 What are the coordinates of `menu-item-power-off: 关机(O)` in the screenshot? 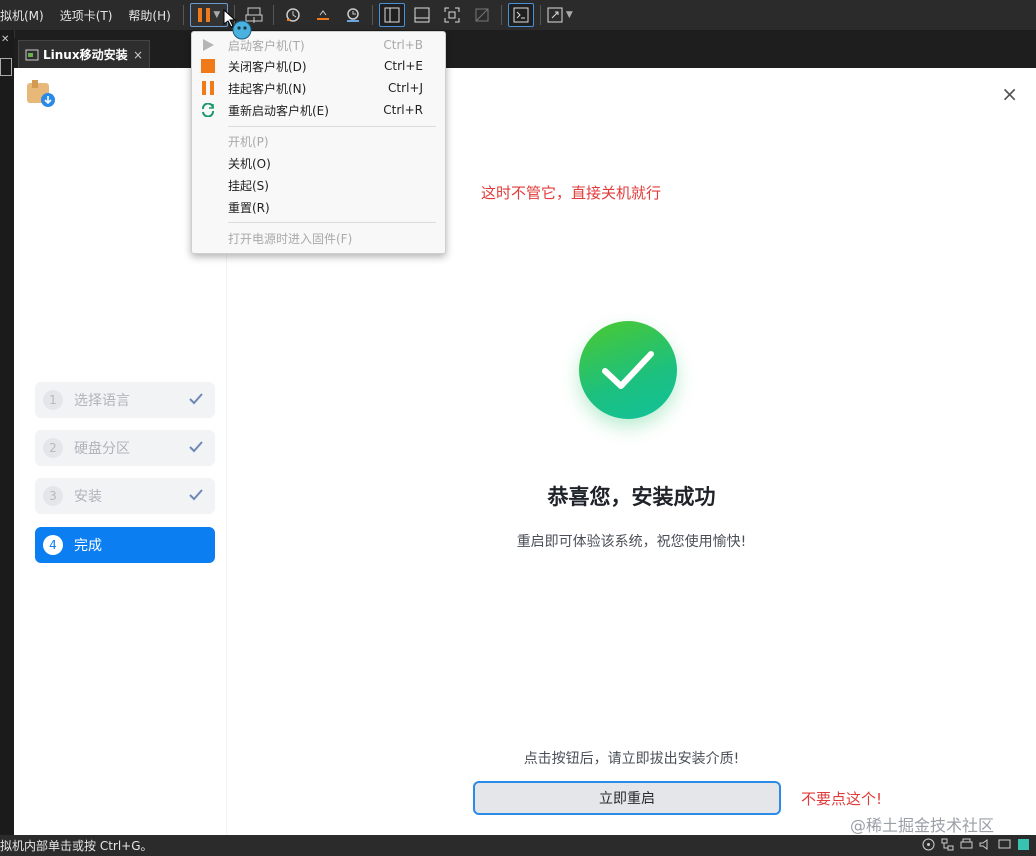 It's located at (318, 163).